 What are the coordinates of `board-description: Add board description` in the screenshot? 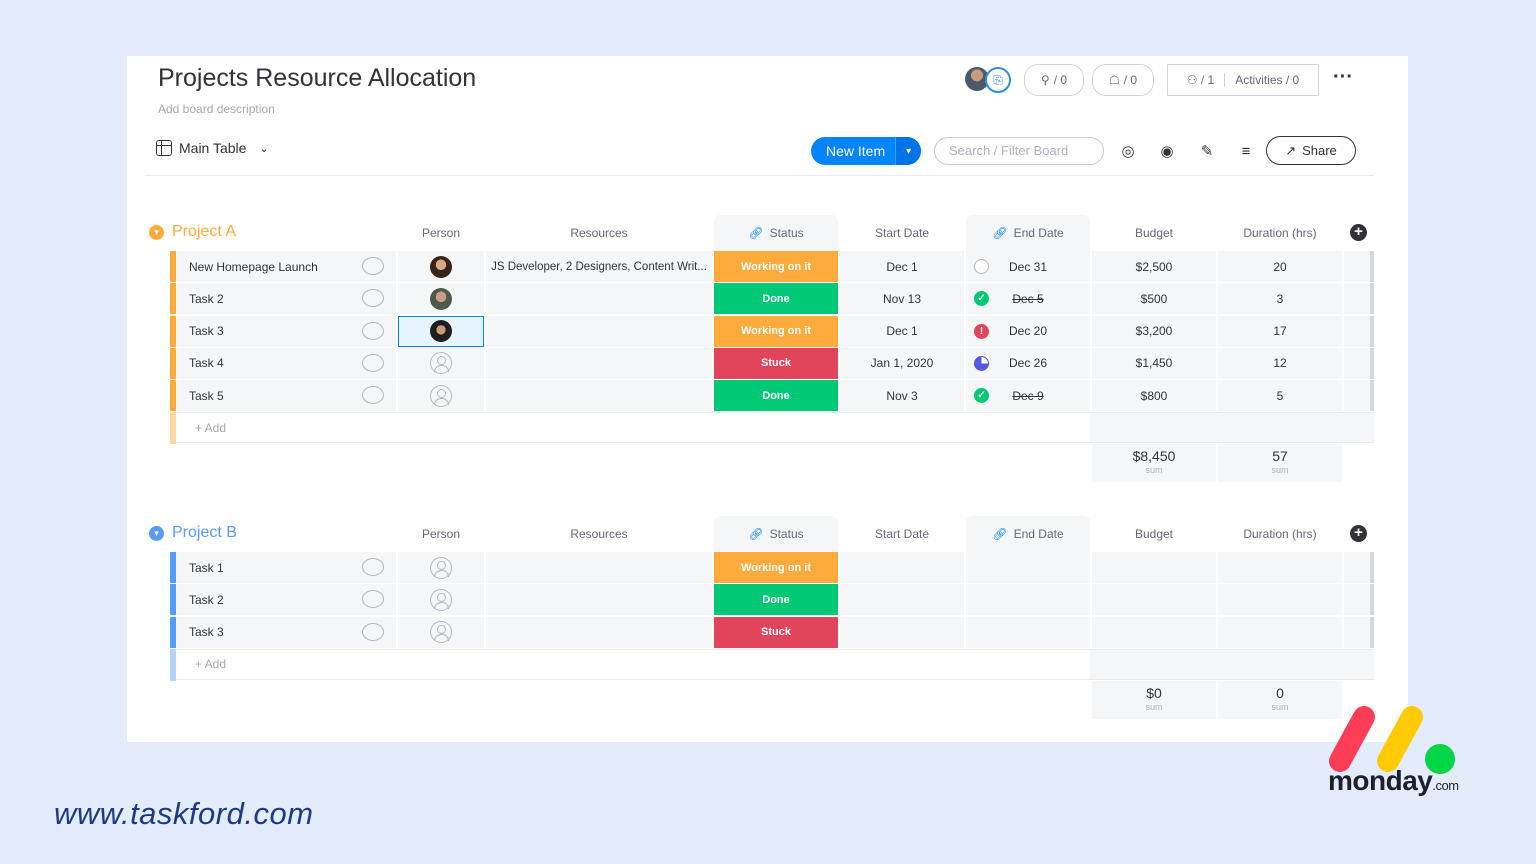 It's located at (216, 109).